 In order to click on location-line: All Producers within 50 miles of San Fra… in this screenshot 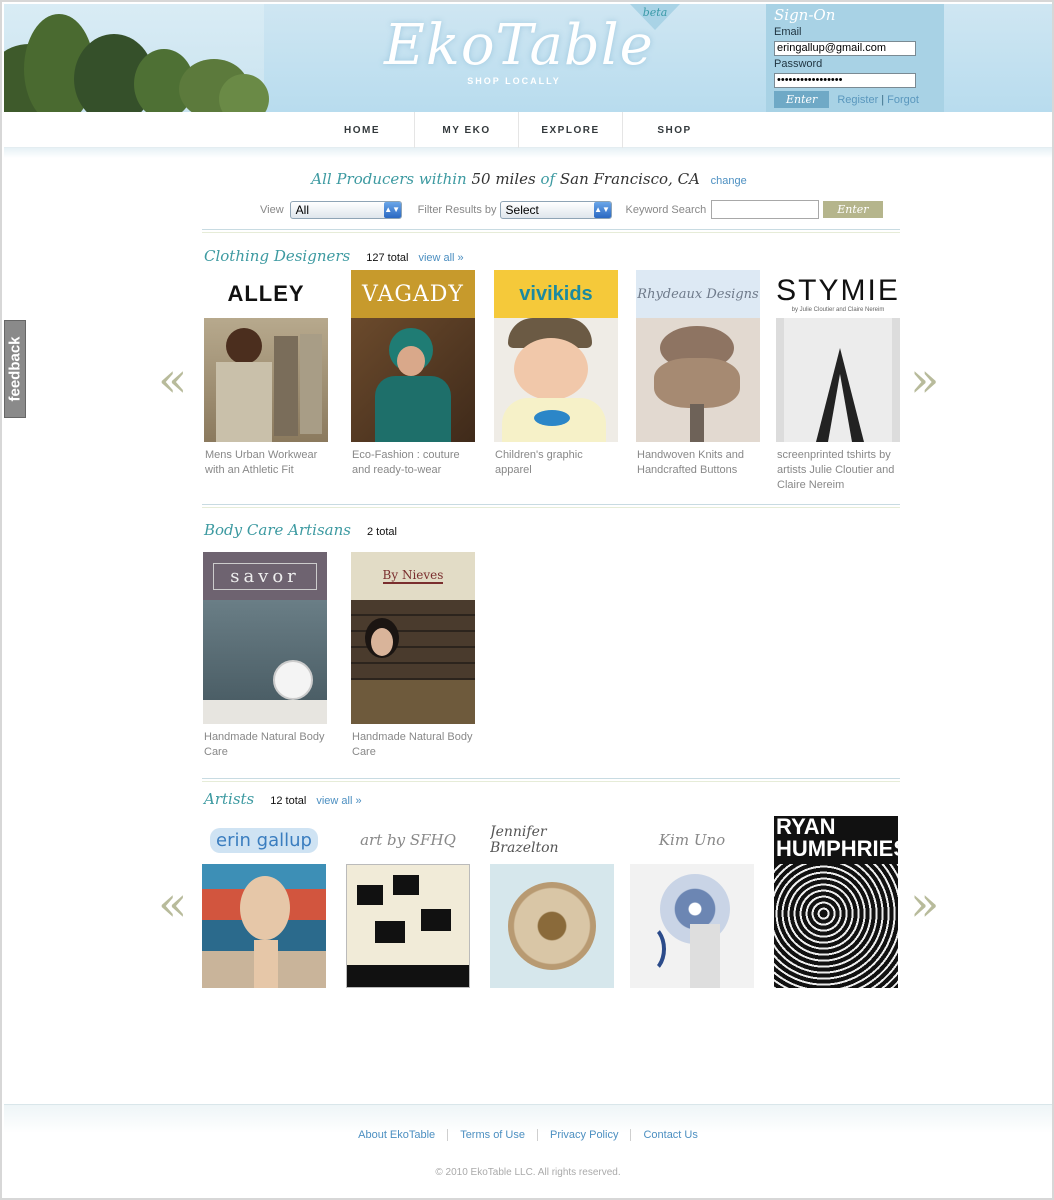, I will do `click(527, 179)`.